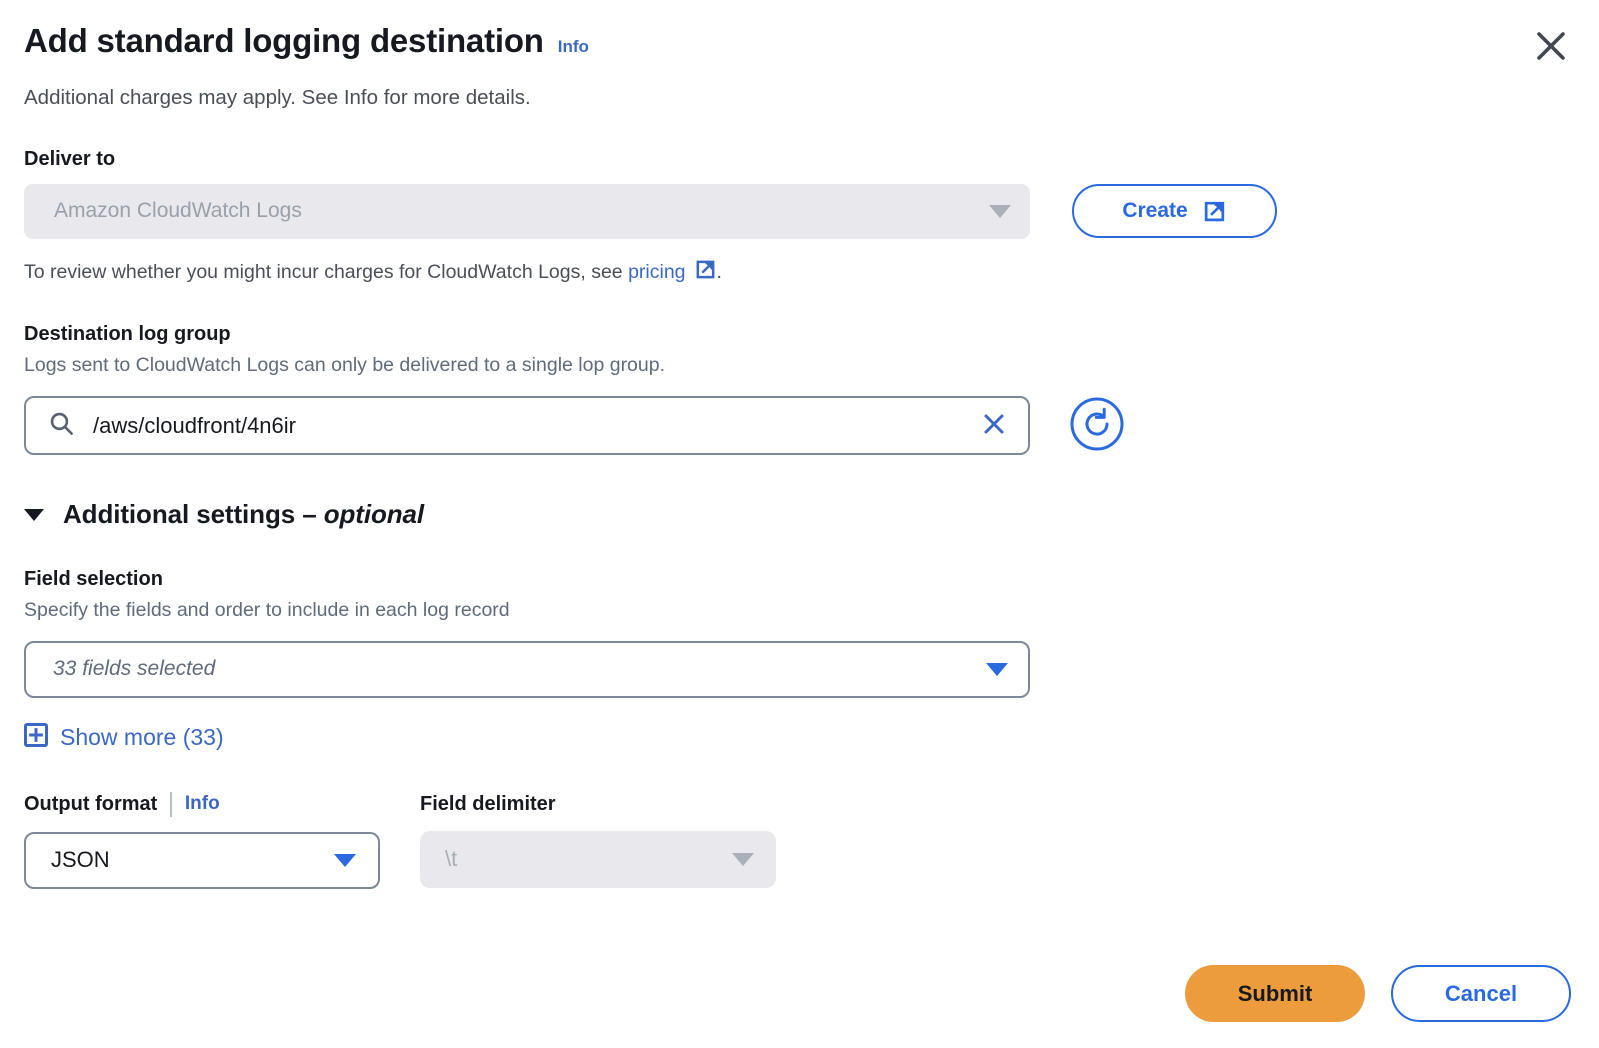  What do you see at coordinates (36, 737) in the screenshot?
I see `plus-box-icon` at bounding box center [36, 737].